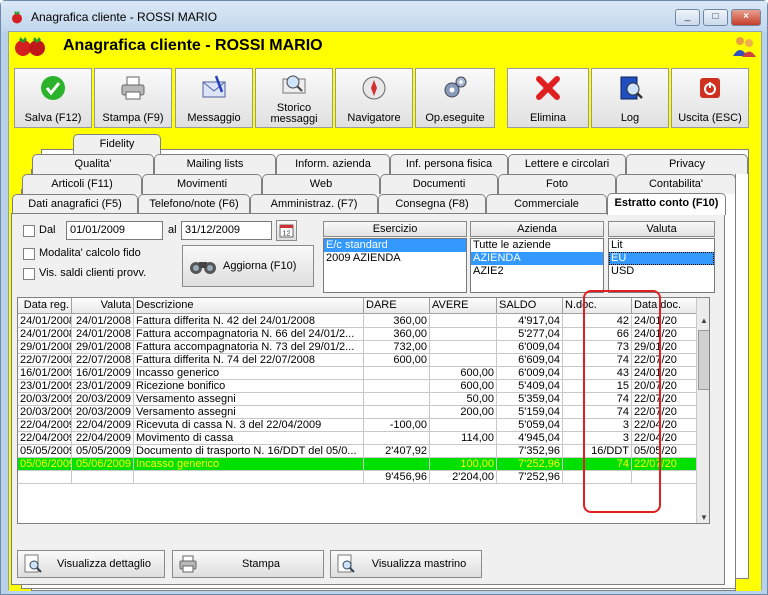  I want to click on vertical-scrollbar: ▲ ▼, so click(702, 410).